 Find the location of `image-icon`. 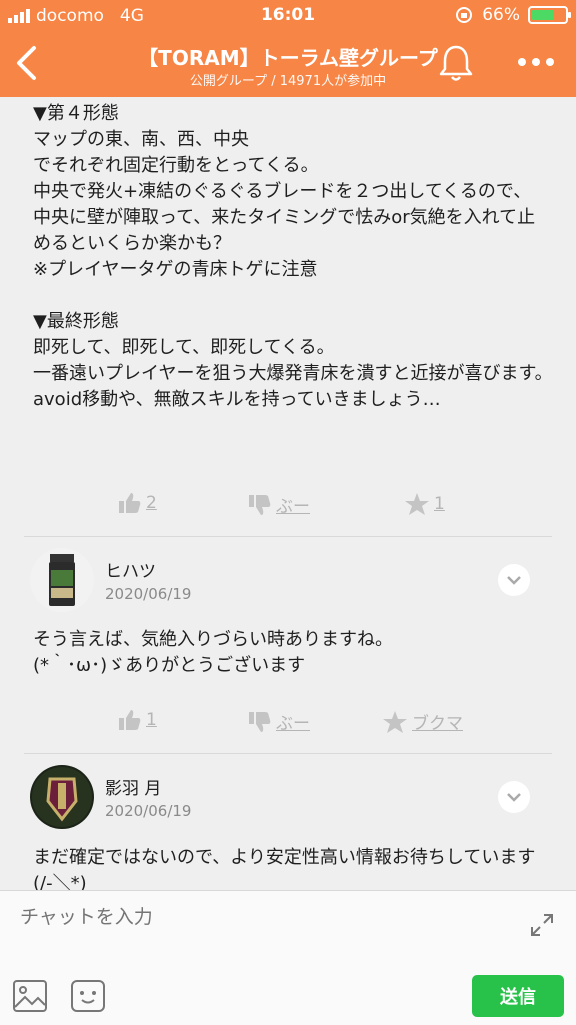

image-icon is located at coordinates (30, 996).